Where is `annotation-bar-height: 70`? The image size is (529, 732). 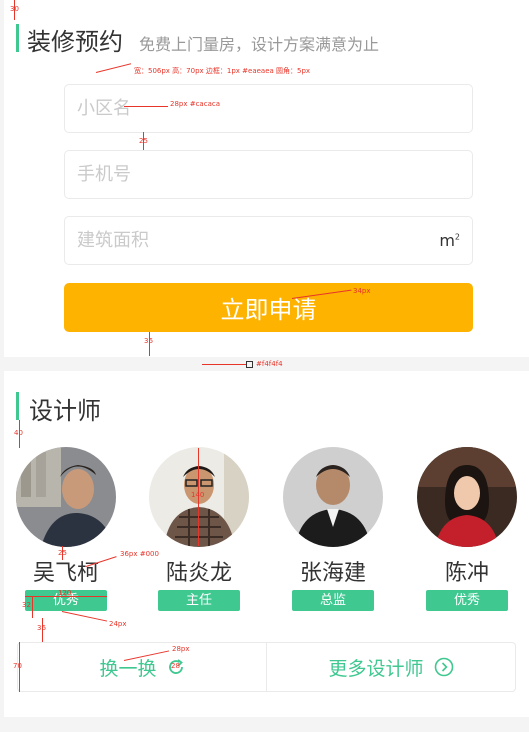
annotation-bar-height: 70 is located at coordinates (17, 666).